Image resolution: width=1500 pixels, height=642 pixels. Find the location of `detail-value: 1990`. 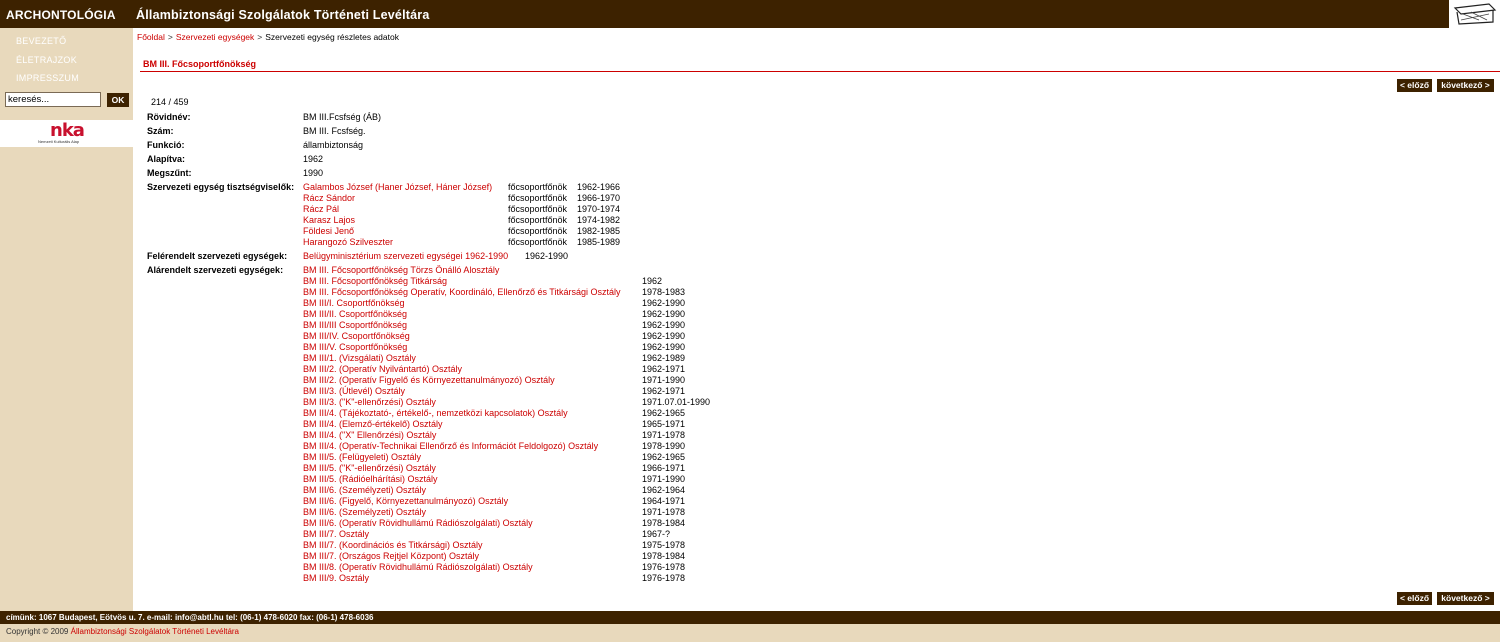

detail-value: 1990 is located at coordinates (313, 173).